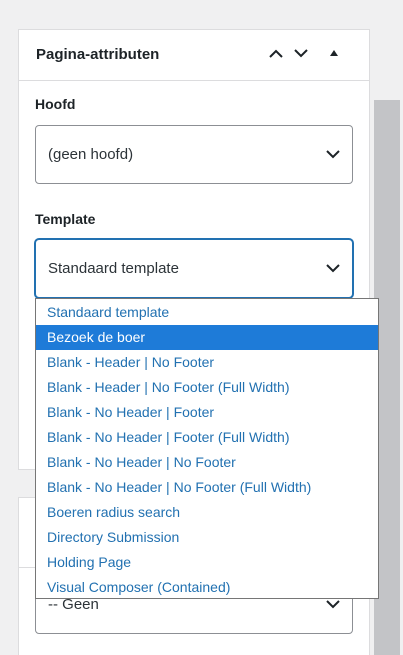 The height and width of the screenshot is (655, 403). What do you see at coordinates (207, 562) in the screenshot?
I see `dropdown-option: Holding Page` at bounding box center [207, 562].